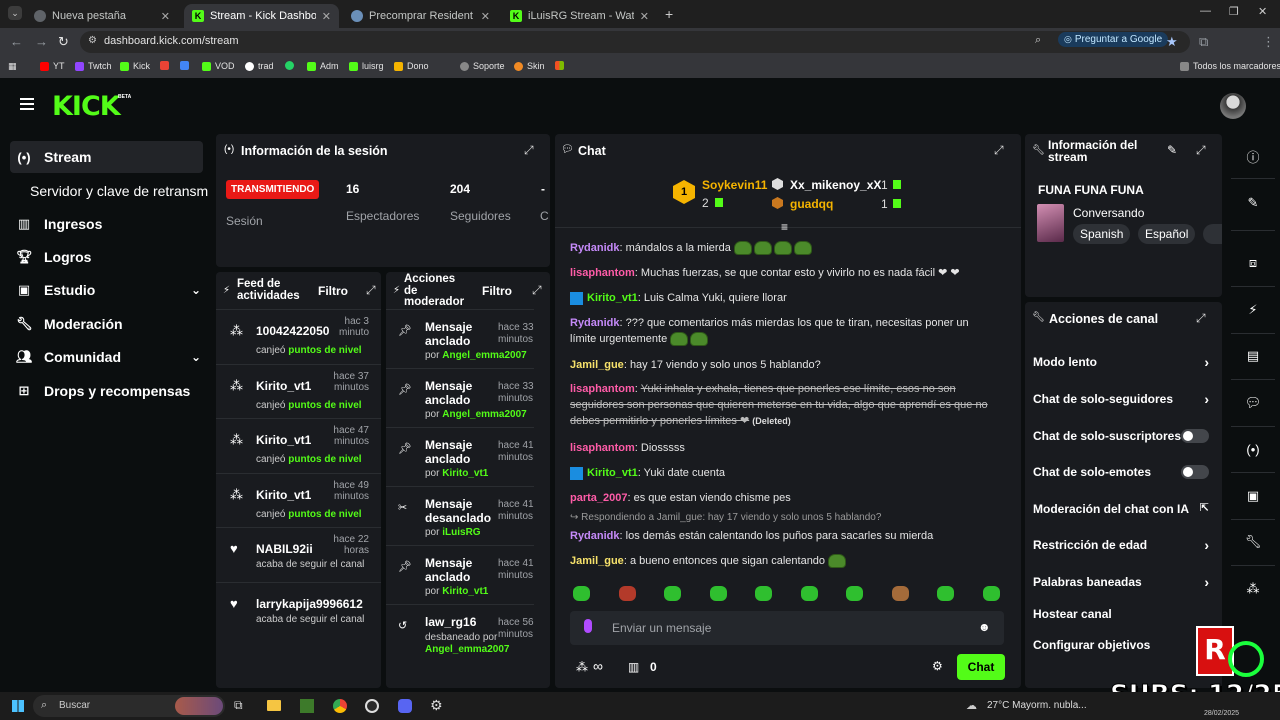  I want to click on task-view-icon: ⧉, so click(238, 705).